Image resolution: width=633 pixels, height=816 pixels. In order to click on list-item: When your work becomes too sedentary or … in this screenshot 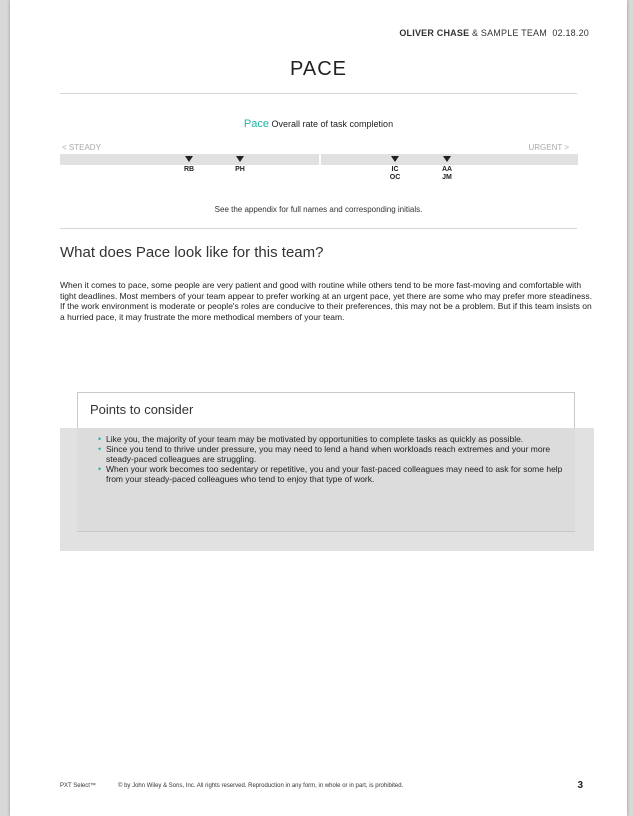, I will do `click(330, 474)`.